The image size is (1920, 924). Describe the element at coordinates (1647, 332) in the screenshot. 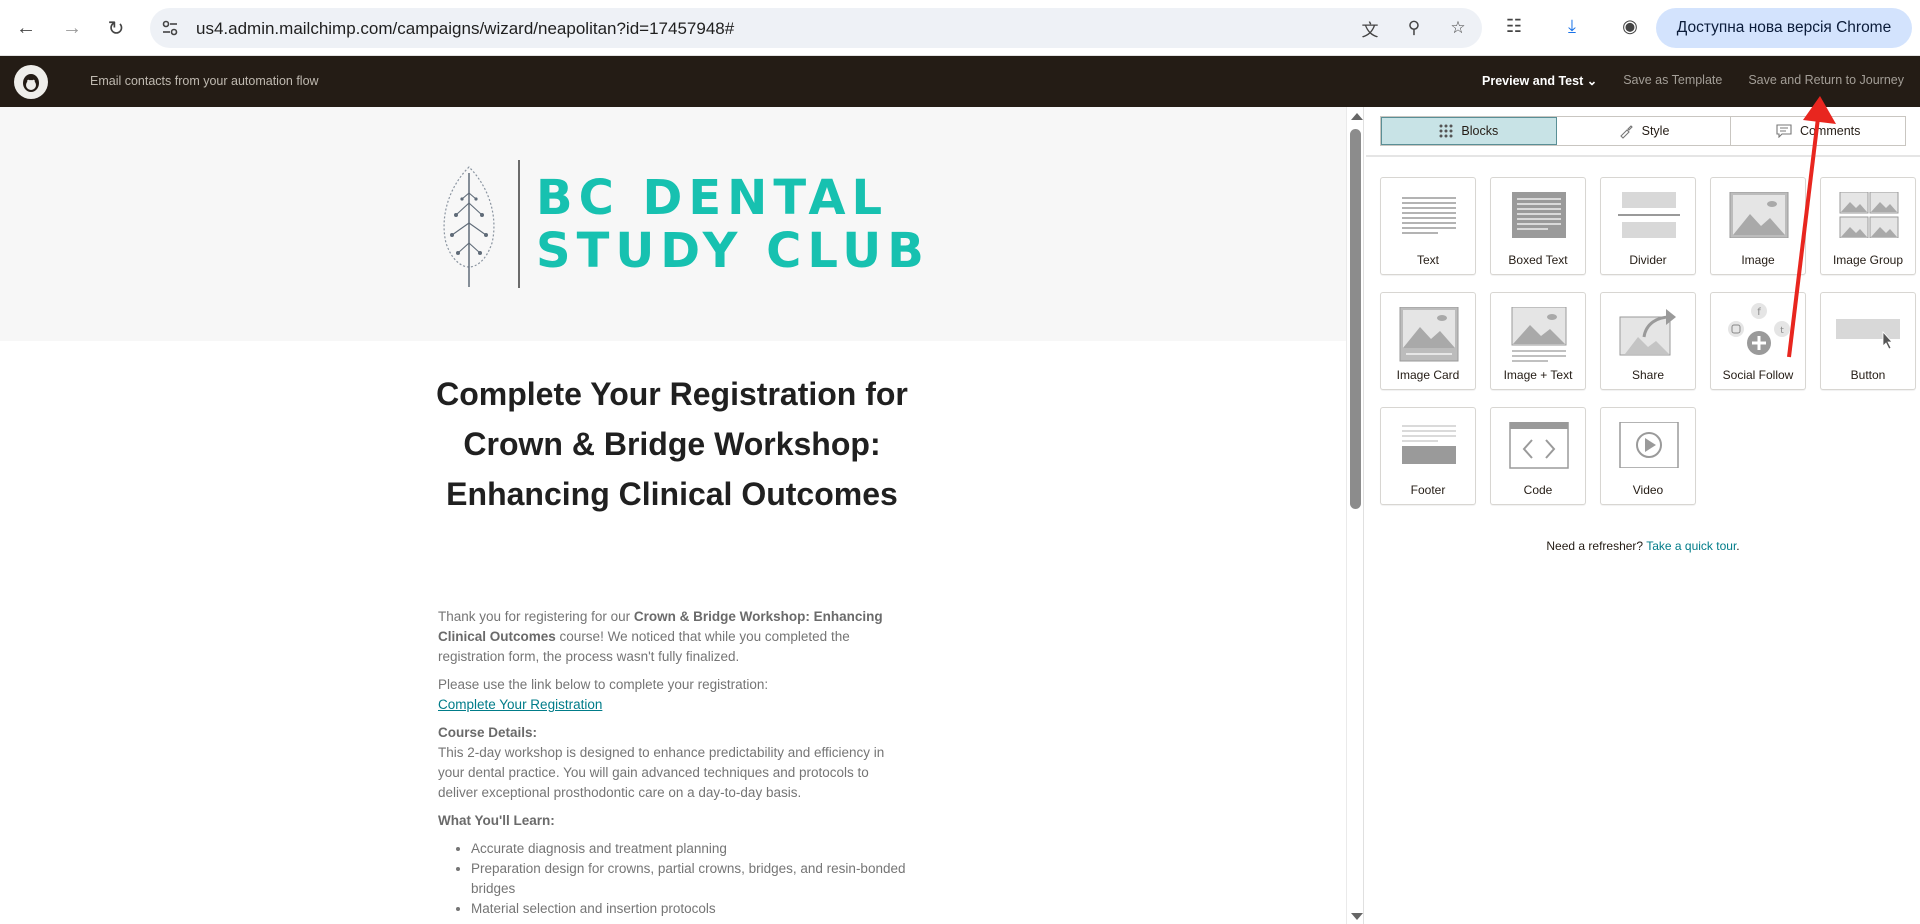

I see `share-block-icon` at that location.